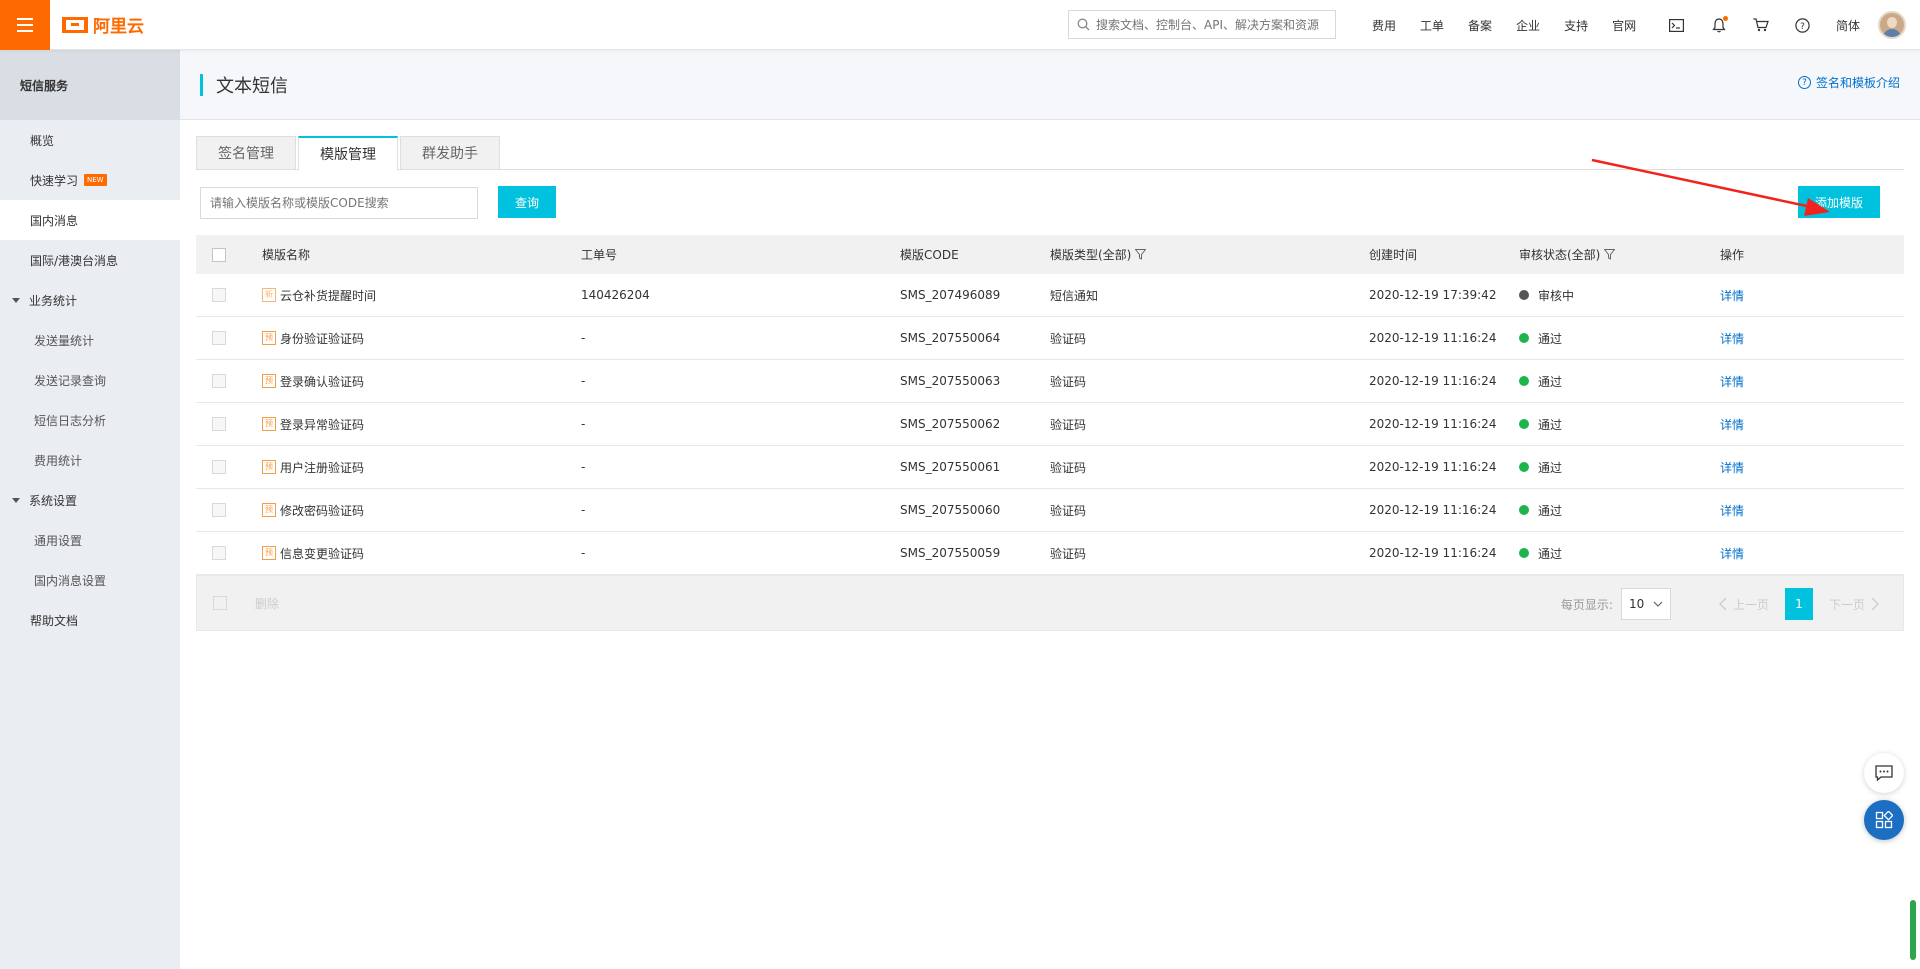 This screenshot has width=1920, height=969. What do you see at coordinates (70, 580) in the screenshot?
I see `sidebar-item-label: 国内消息设置` at bounding box center [70, 580].